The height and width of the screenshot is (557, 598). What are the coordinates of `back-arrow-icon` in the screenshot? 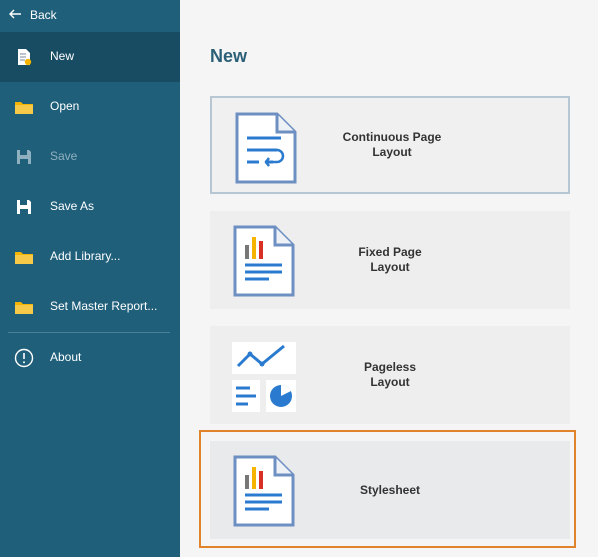 It's located at (15, 14).